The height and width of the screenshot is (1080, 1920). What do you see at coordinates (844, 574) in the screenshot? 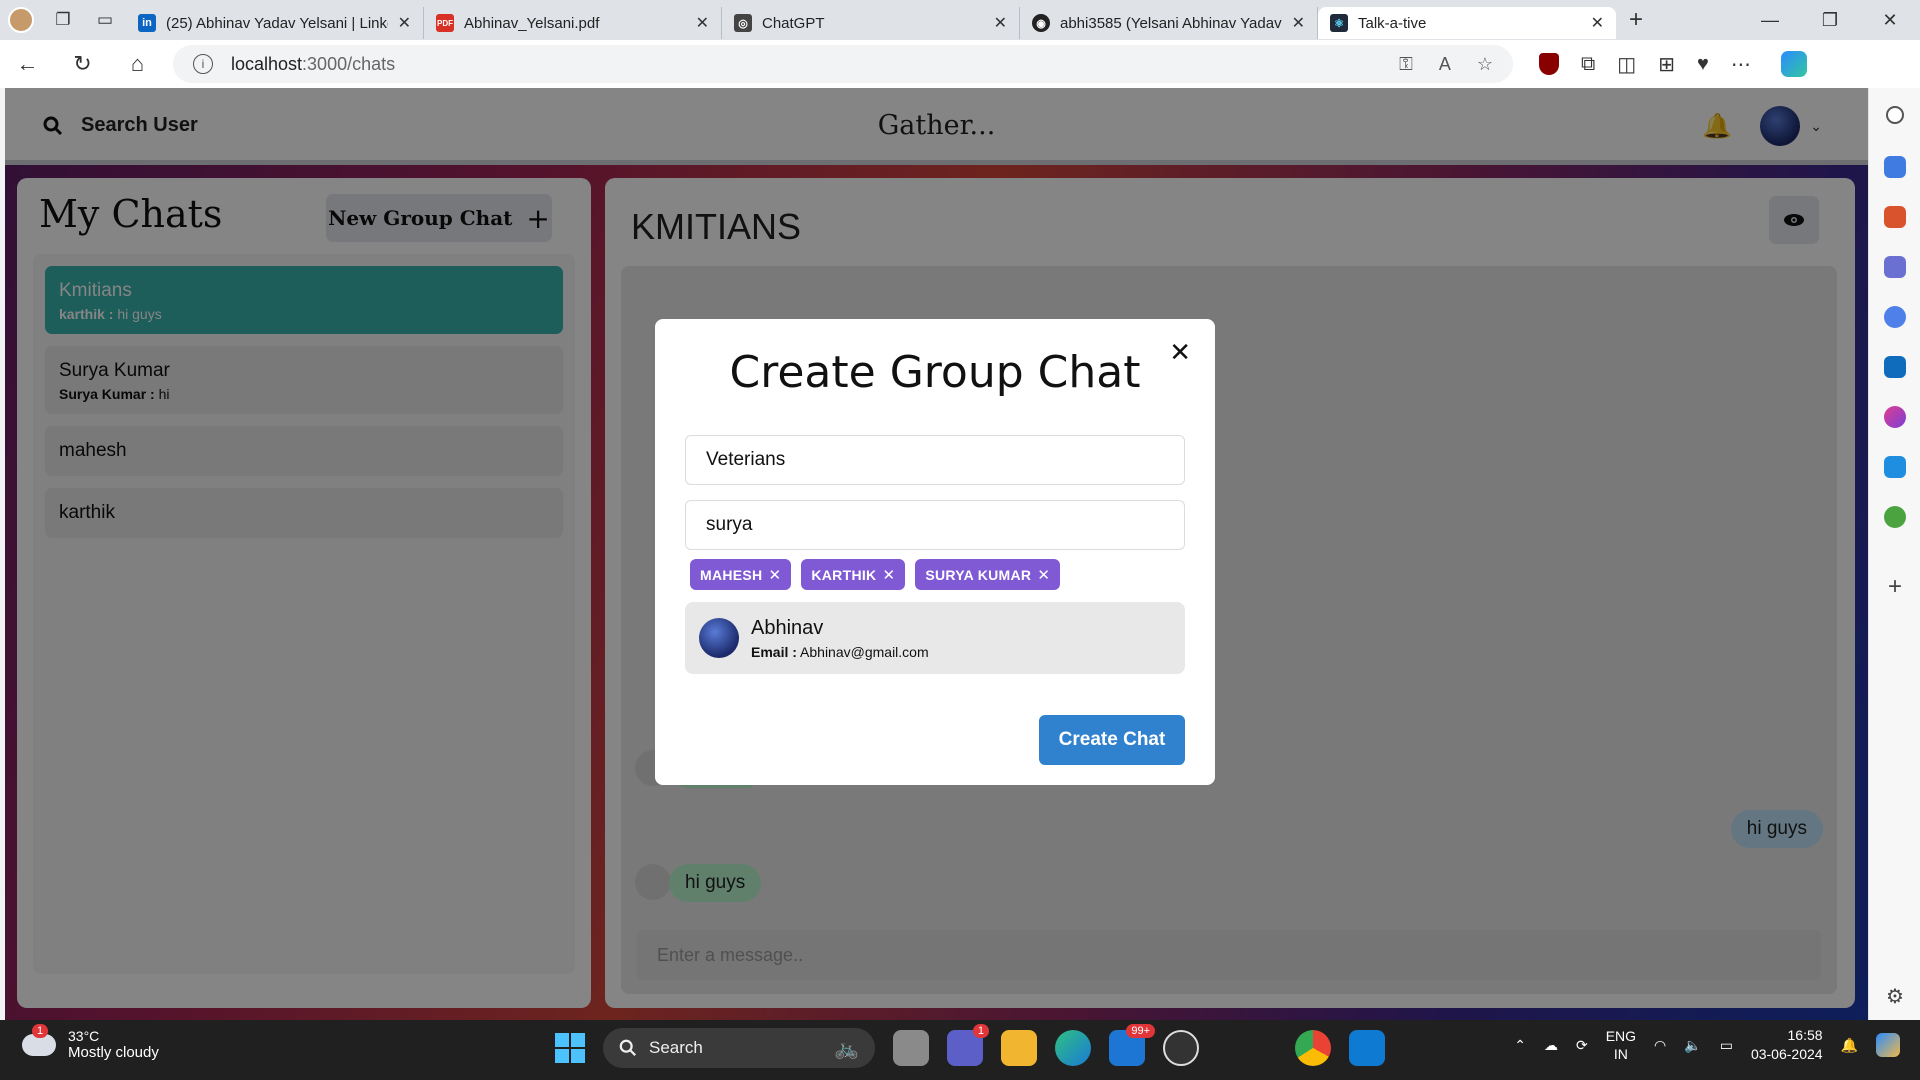
I see `chip-label: KARTHIK` at bounding box center [844, 574].